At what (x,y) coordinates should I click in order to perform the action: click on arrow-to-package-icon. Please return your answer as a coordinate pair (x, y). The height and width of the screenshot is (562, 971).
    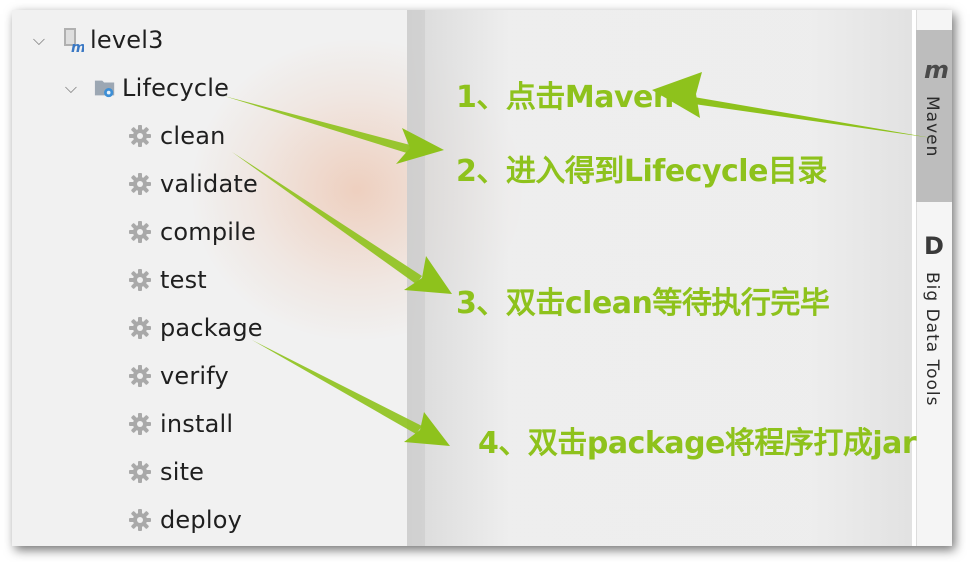
    Looking at the image, I should click on (351, 393).